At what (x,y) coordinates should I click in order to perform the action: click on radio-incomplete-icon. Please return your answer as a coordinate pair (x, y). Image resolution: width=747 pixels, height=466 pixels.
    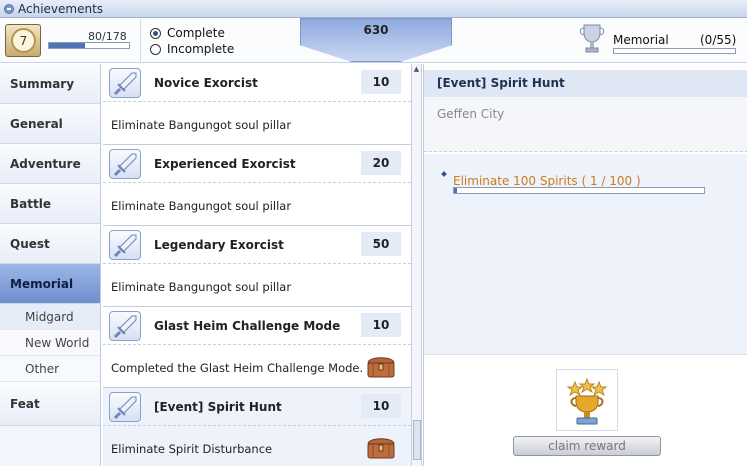
    Looking at the image, I should click on (155, 49).